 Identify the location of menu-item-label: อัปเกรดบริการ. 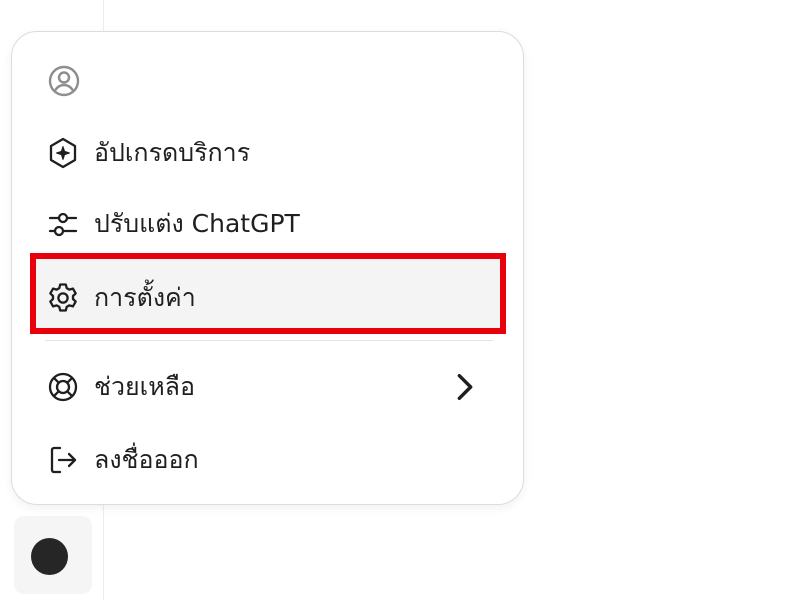
(172, 152).